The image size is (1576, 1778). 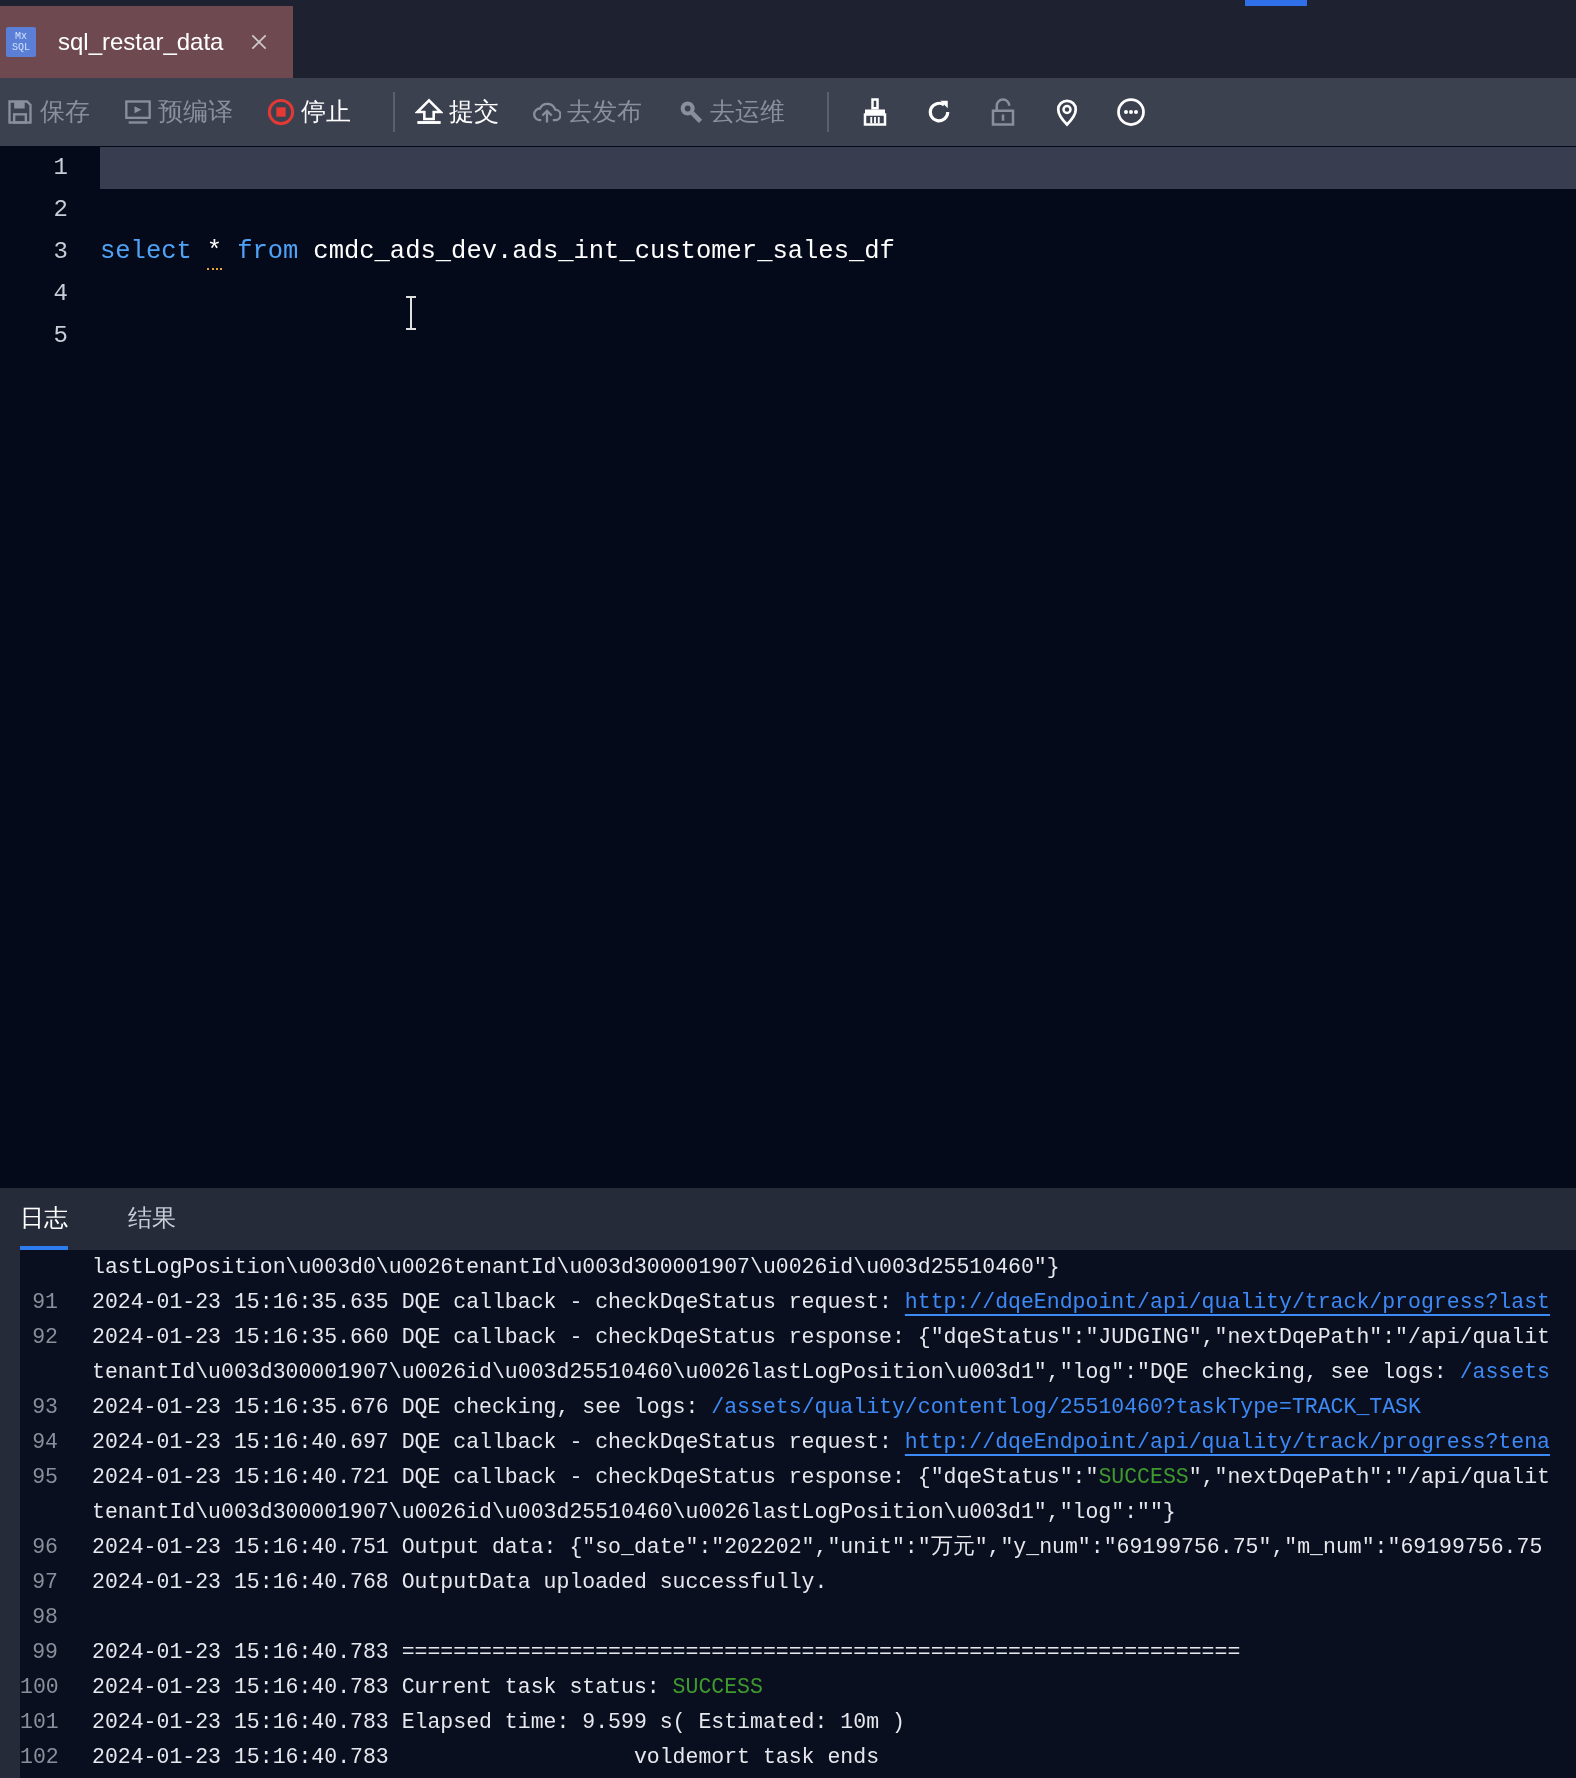 I want to click on sql-file-icon: Mx SQL, so click(x=21, y=42).